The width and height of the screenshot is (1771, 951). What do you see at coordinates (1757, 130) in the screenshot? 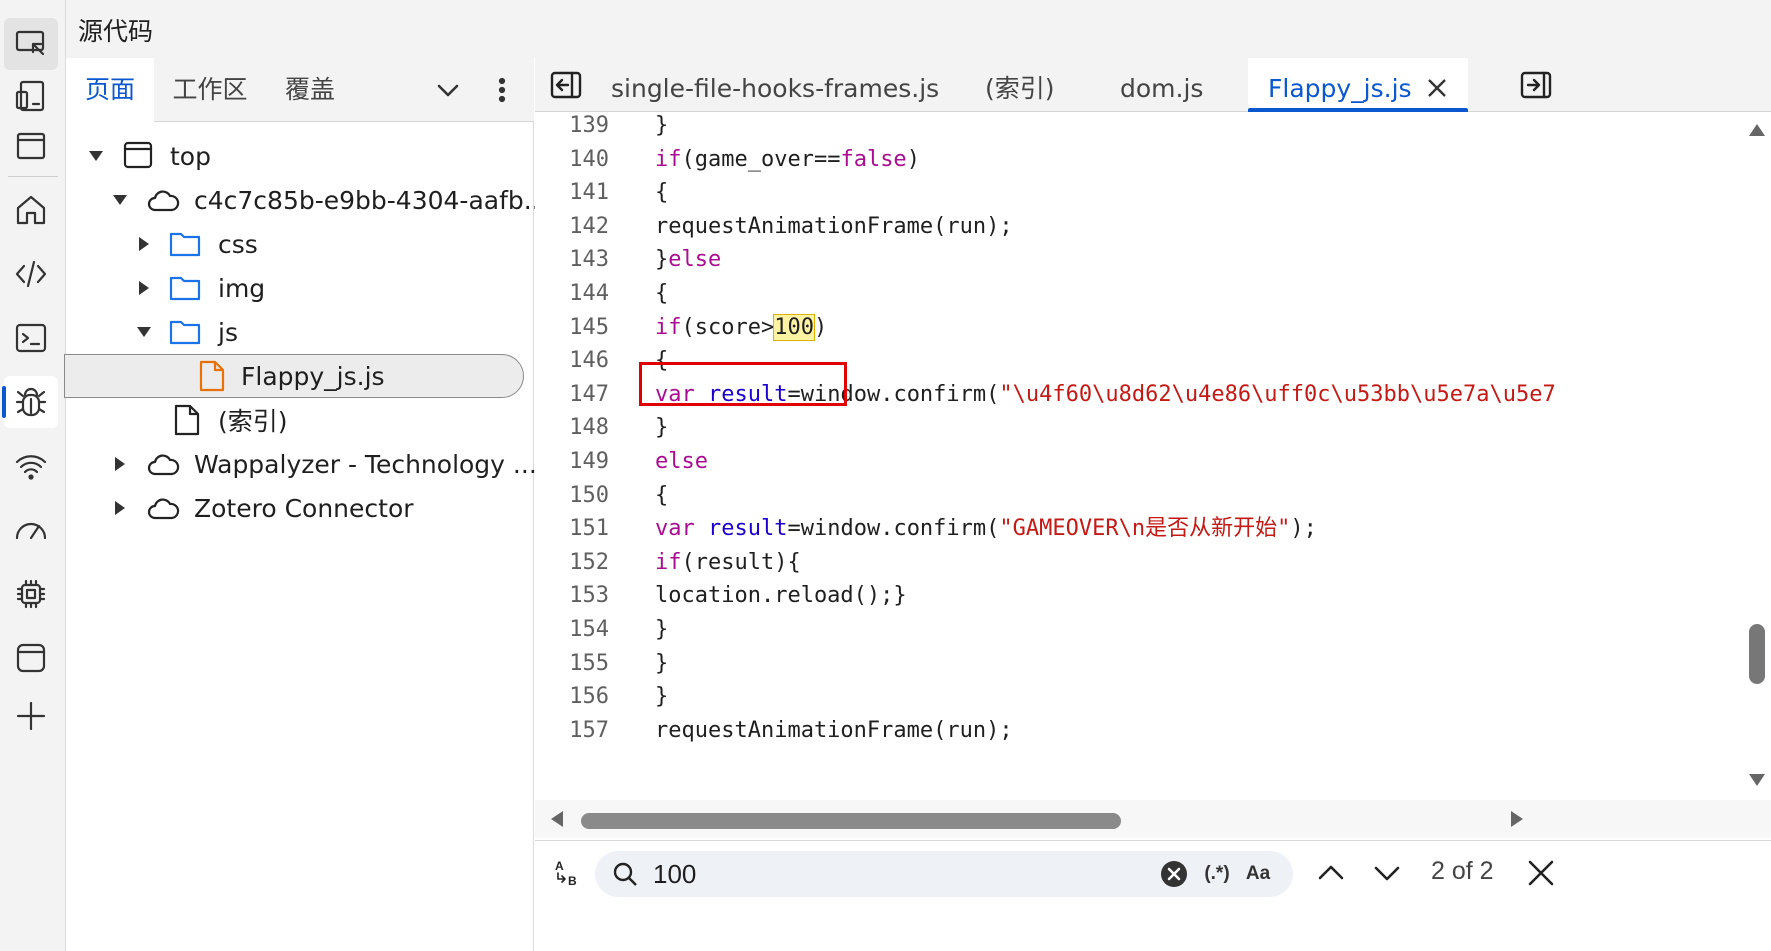
I see `scroll-up-arrow-icon` at bounding box center [1757, 130].